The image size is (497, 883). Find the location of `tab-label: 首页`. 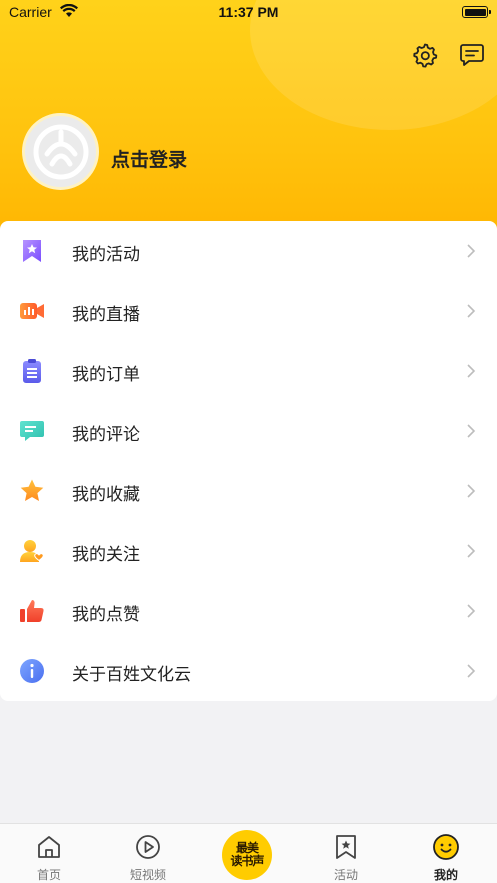

tab-label: 首页 is located at coordinates (48, 875).